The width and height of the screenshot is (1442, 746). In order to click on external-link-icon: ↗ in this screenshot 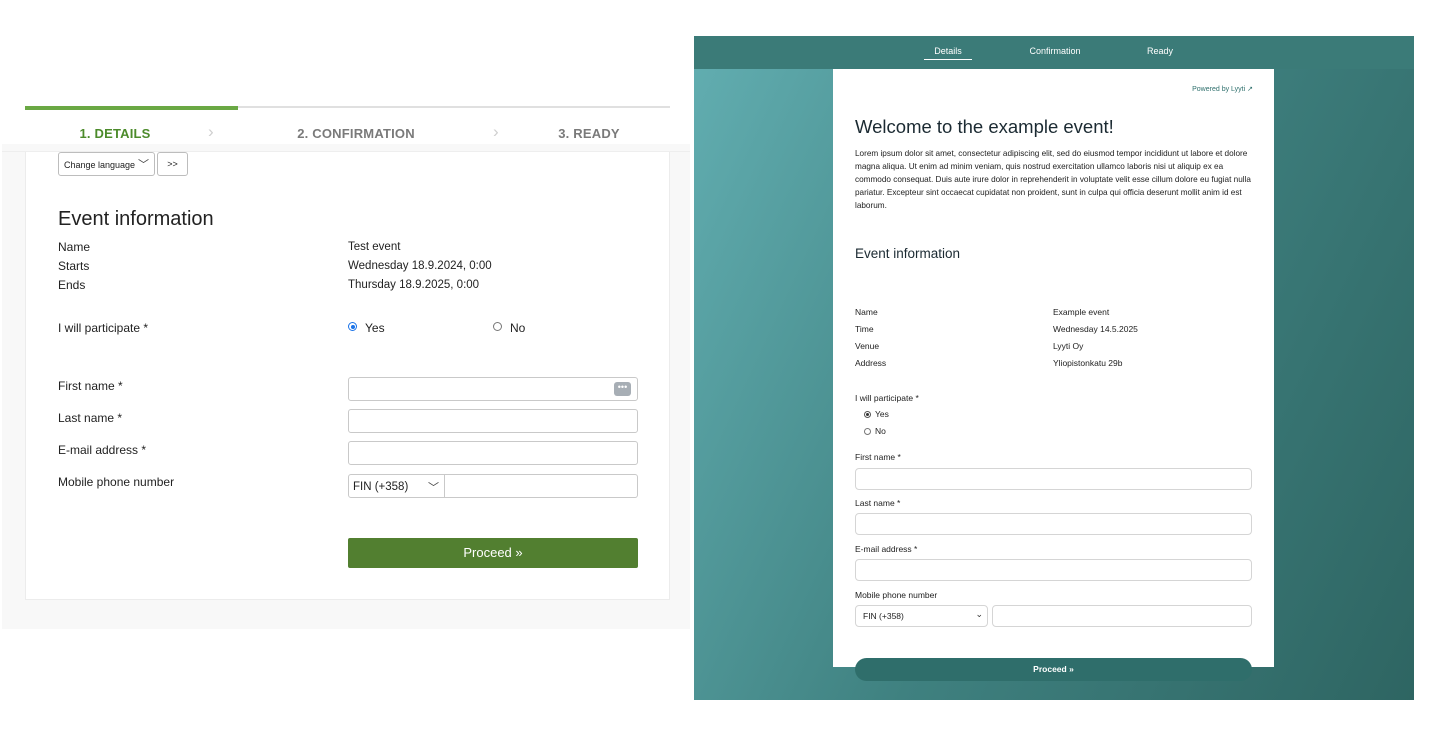, I will do `click(1250, 89)`.